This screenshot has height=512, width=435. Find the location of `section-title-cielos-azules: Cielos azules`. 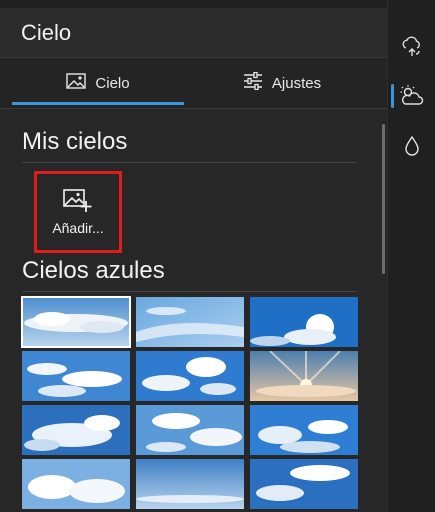

section-title-cielos-azules: Cielos azules is located at coordinates (93, 270).